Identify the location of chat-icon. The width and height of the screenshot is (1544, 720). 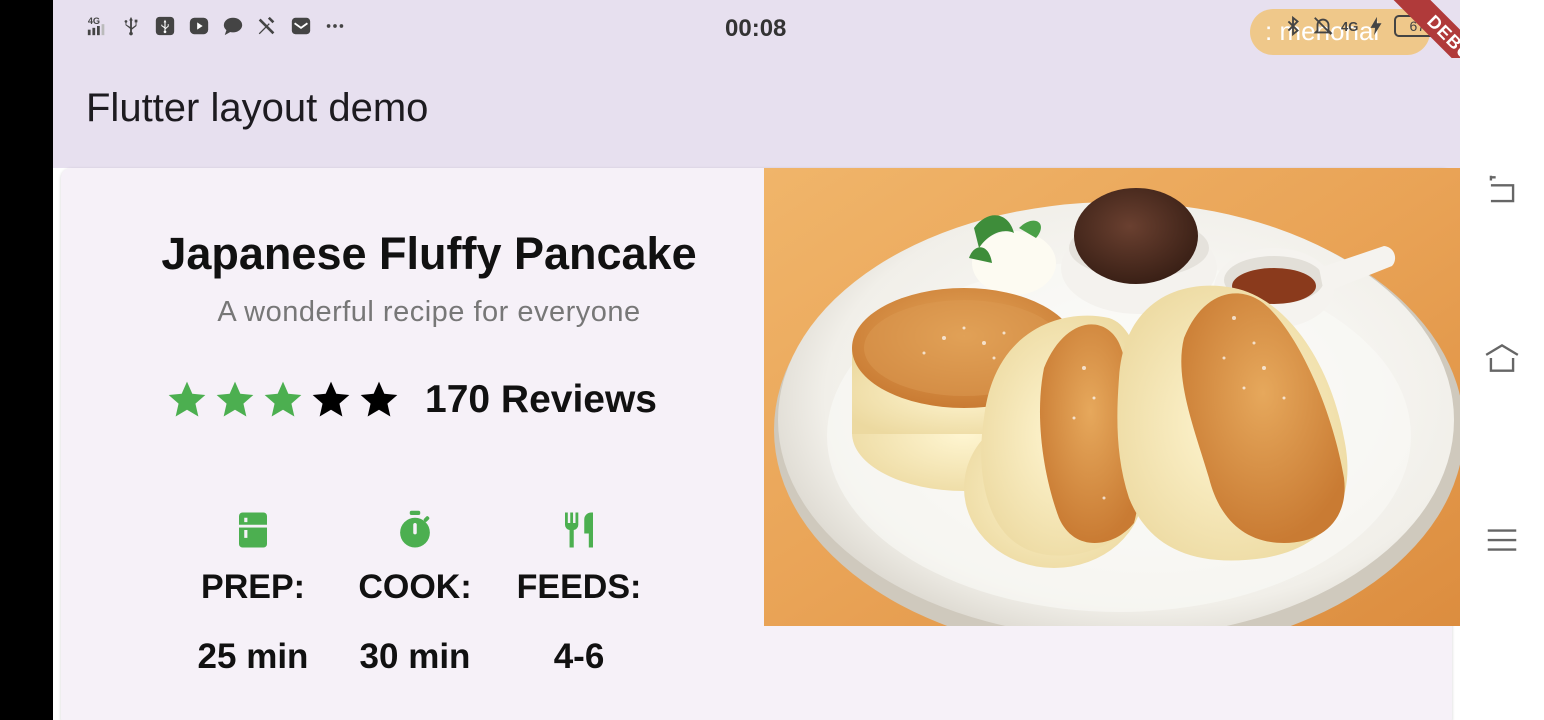
(233, 26).